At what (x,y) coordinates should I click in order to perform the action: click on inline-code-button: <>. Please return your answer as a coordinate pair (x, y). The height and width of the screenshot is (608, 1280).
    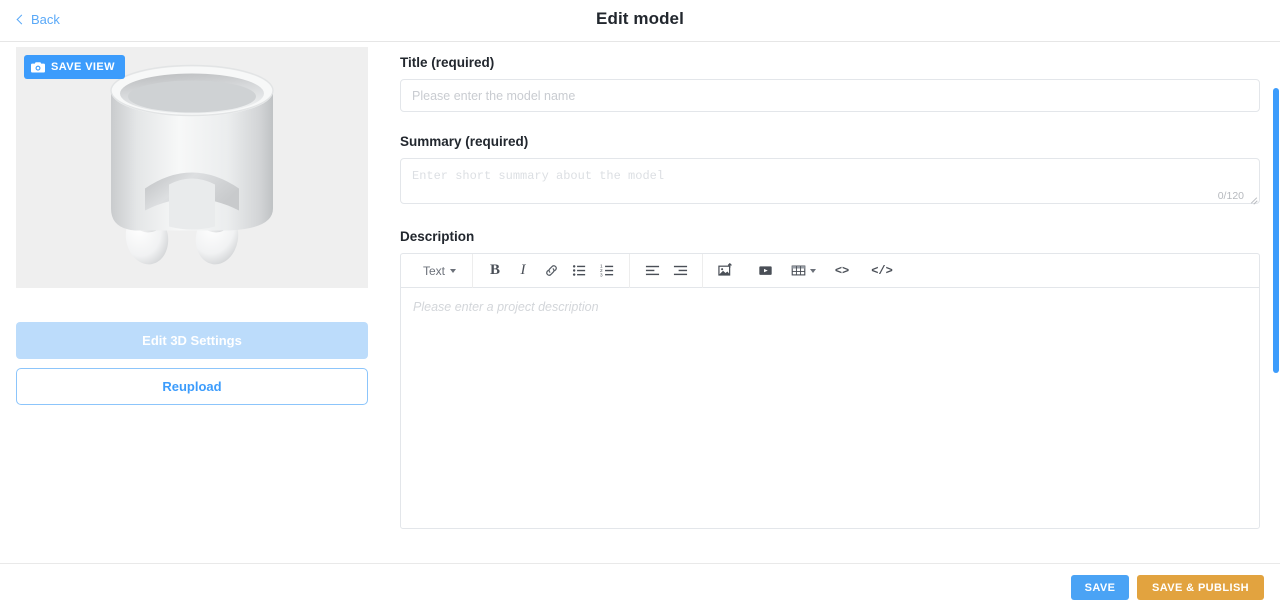
    Looking at the image, I should click on (842, 271).